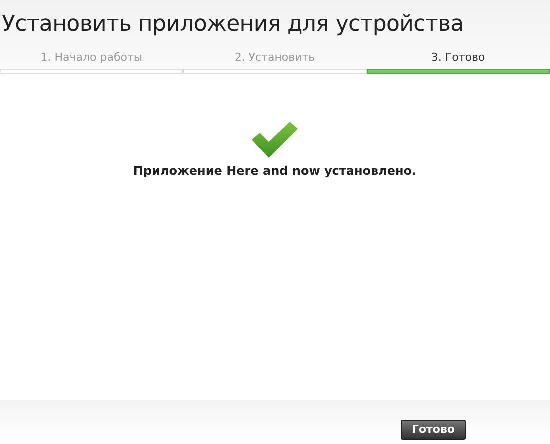 Image resolution: width=550 pixels, height=444 pixels. I want to click on done-button: Готово, so click(433, 430).